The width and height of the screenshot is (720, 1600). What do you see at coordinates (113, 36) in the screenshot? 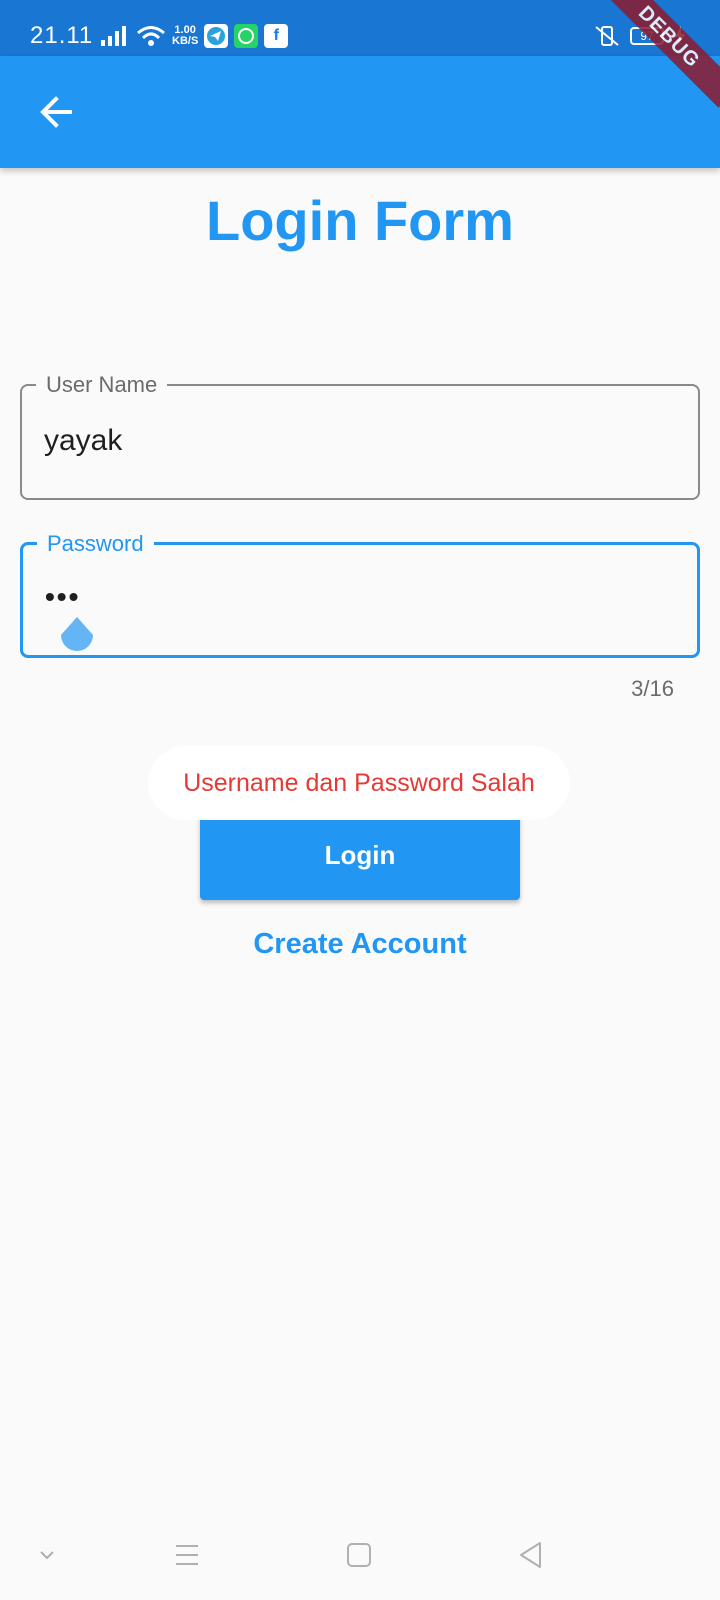
I see `signal-icon` at bounding box center [113, 36].